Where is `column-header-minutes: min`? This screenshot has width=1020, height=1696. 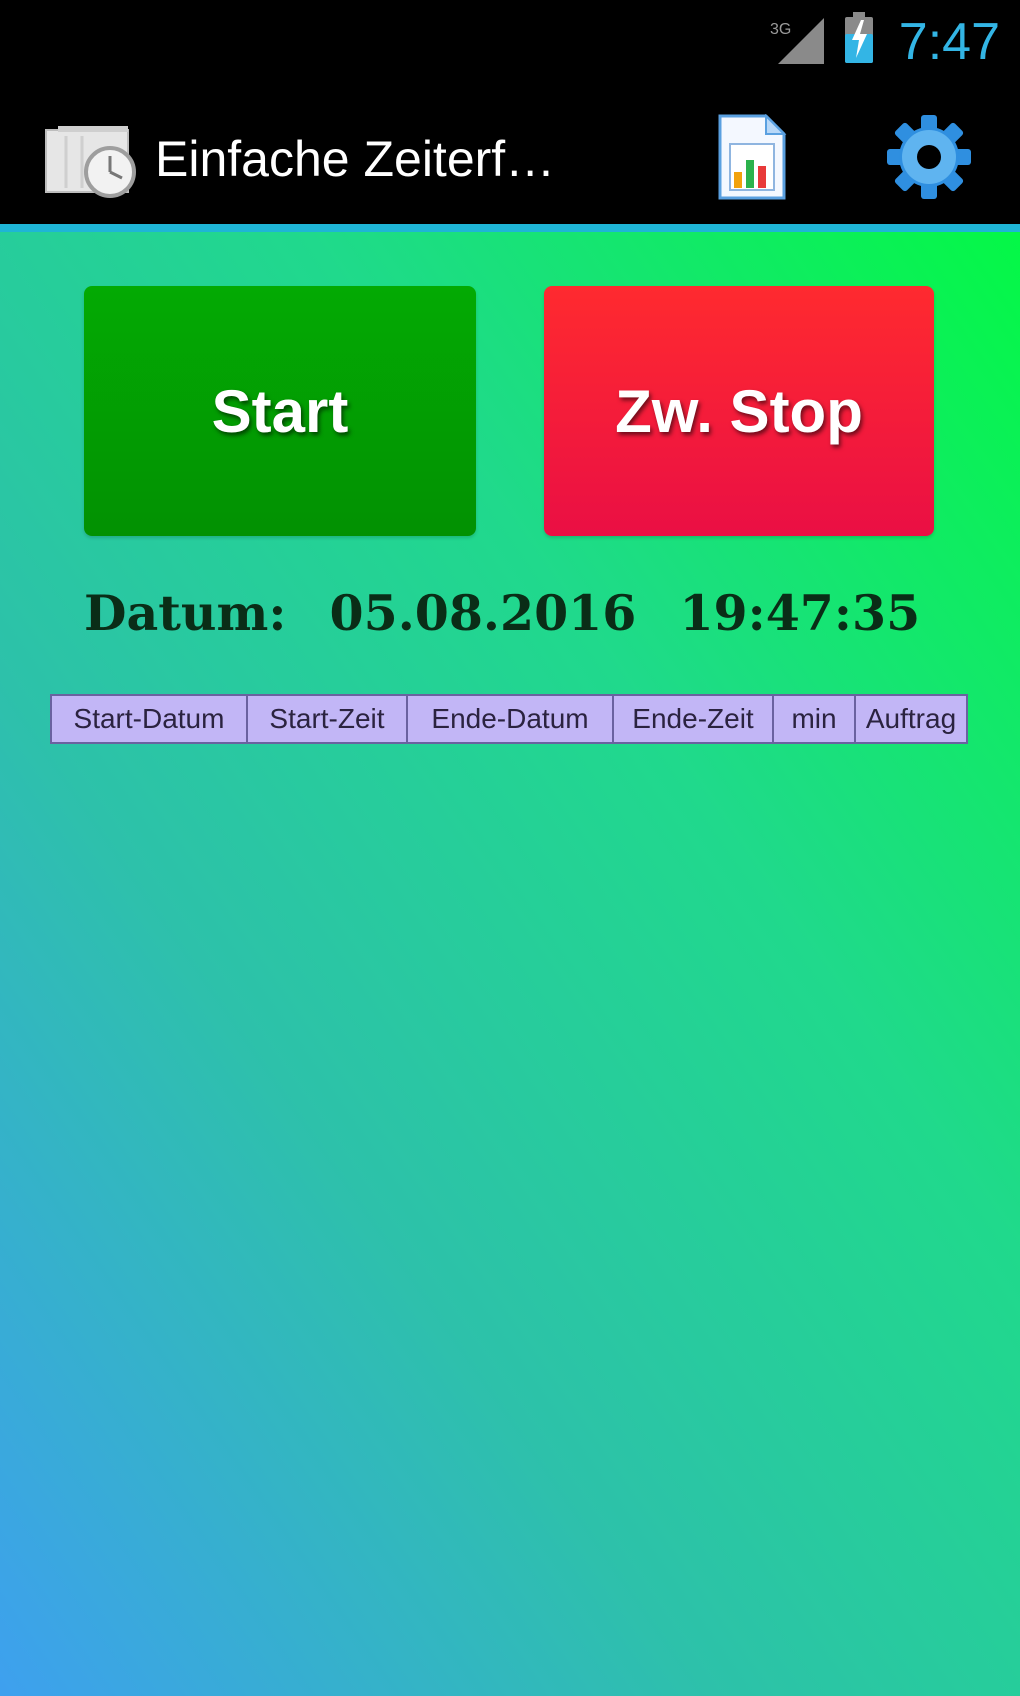 column-header-minutes: min is located at coordinates (815, 719).